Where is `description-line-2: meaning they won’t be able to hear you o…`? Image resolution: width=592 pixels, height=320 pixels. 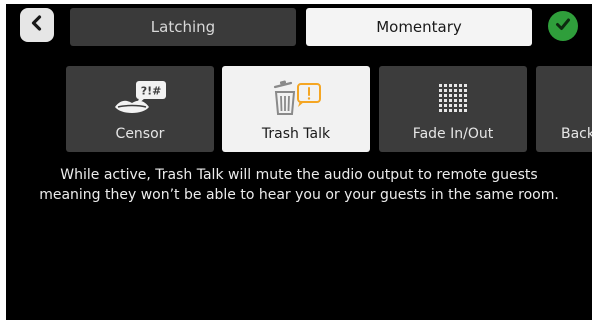 description-line-2: meaning they won’t be able to hear you o… is located at coordinates (299, 195).